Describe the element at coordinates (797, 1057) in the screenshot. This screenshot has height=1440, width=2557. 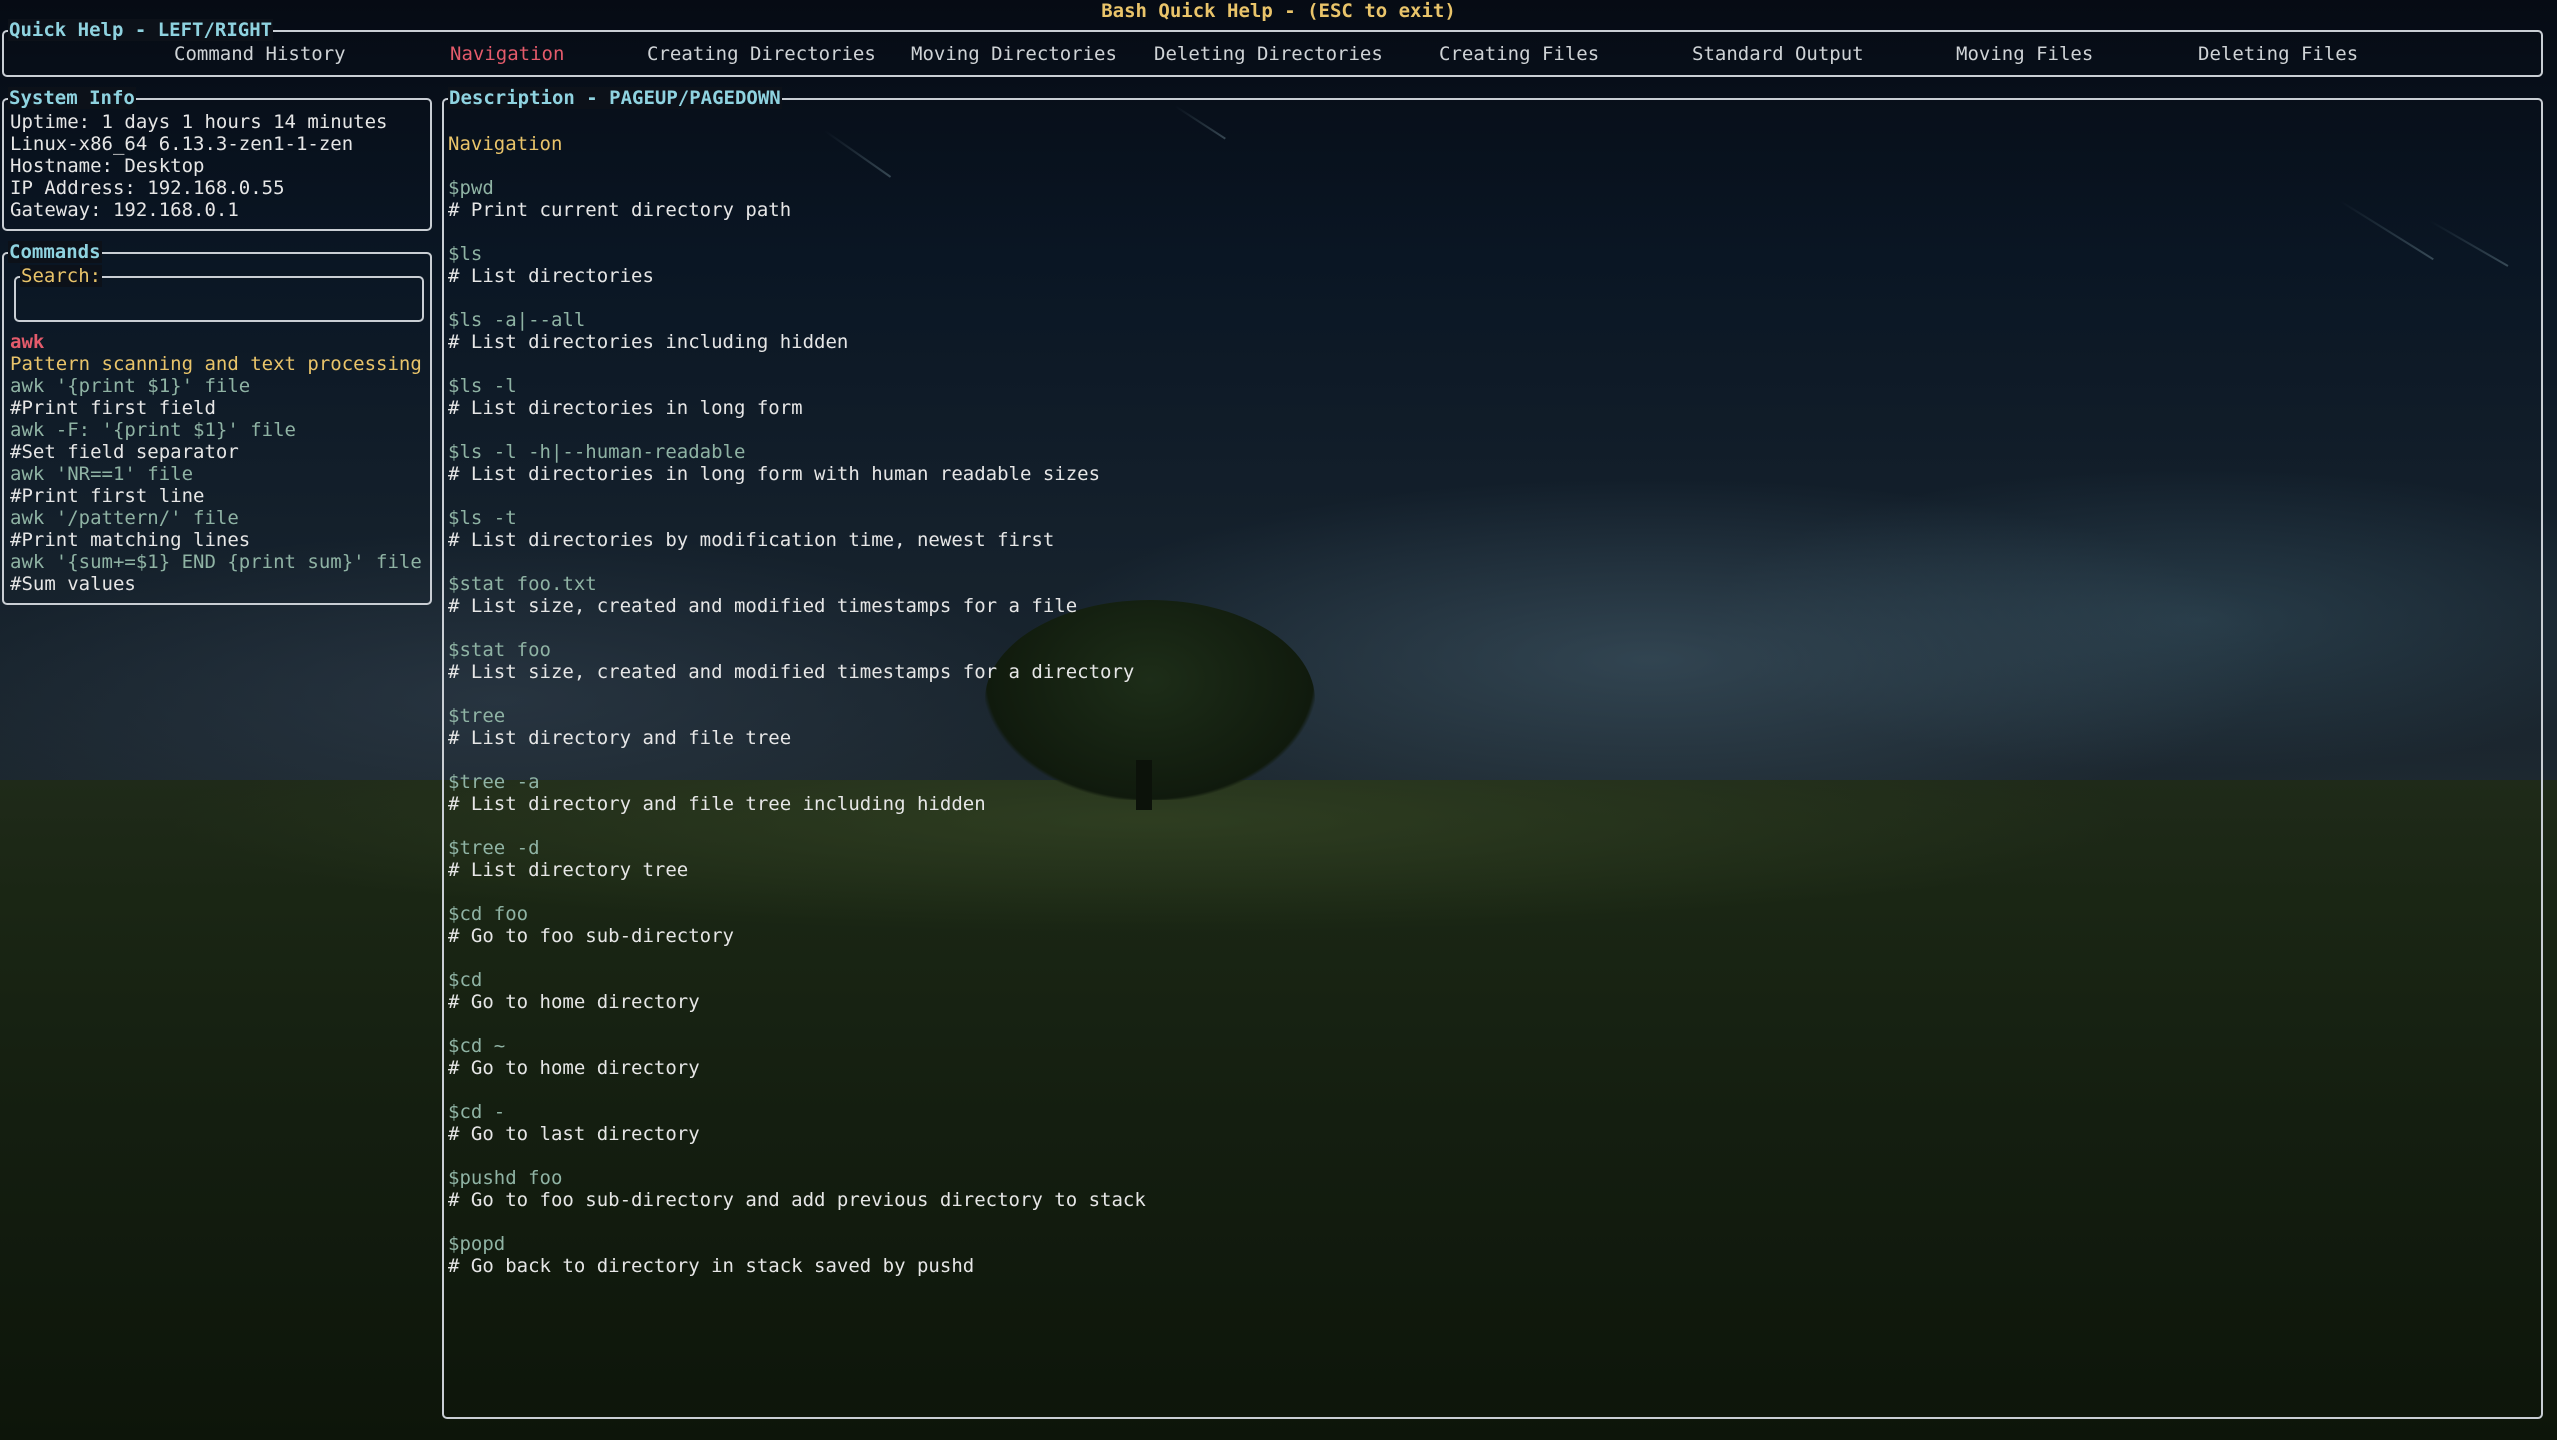
I see `list-item: $cd ~ # Go to home directory` at that location.